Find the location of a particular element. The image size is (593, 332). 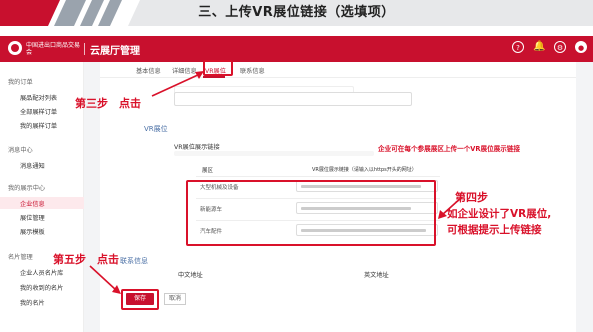

slide-banner: 三、上传VR展位链接（选填项） is located at coordinates (296, 13).